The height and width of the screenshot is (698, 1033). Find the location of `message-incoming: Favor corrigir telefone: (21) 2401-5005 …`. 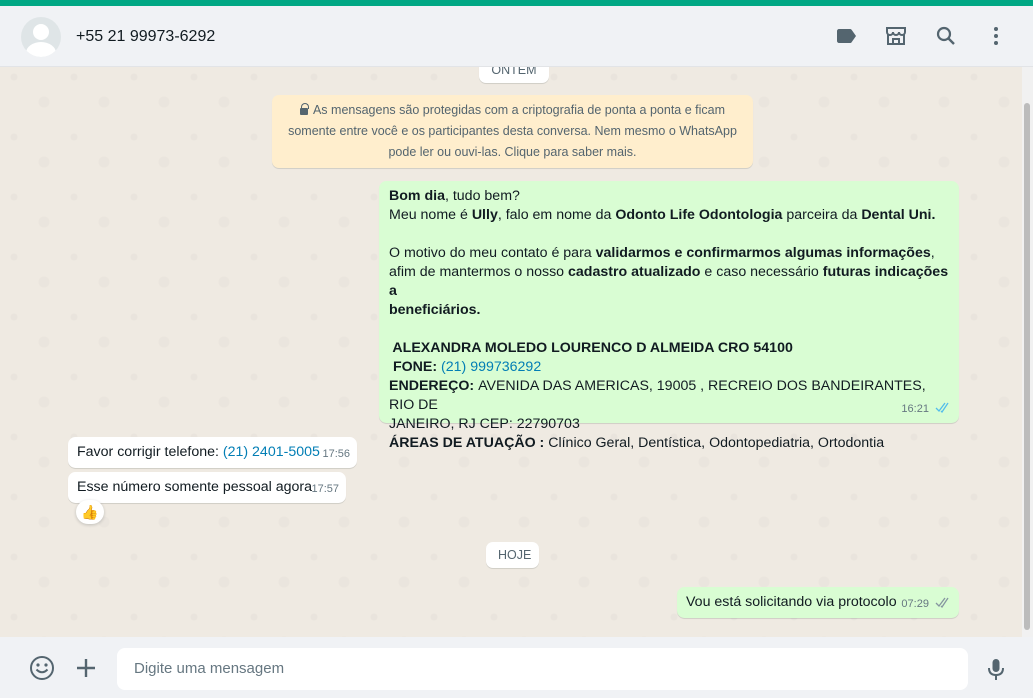

message-incoming: Favor corrigir telefone: (21) 2401-5005 … is located at coordinates (212, 452).